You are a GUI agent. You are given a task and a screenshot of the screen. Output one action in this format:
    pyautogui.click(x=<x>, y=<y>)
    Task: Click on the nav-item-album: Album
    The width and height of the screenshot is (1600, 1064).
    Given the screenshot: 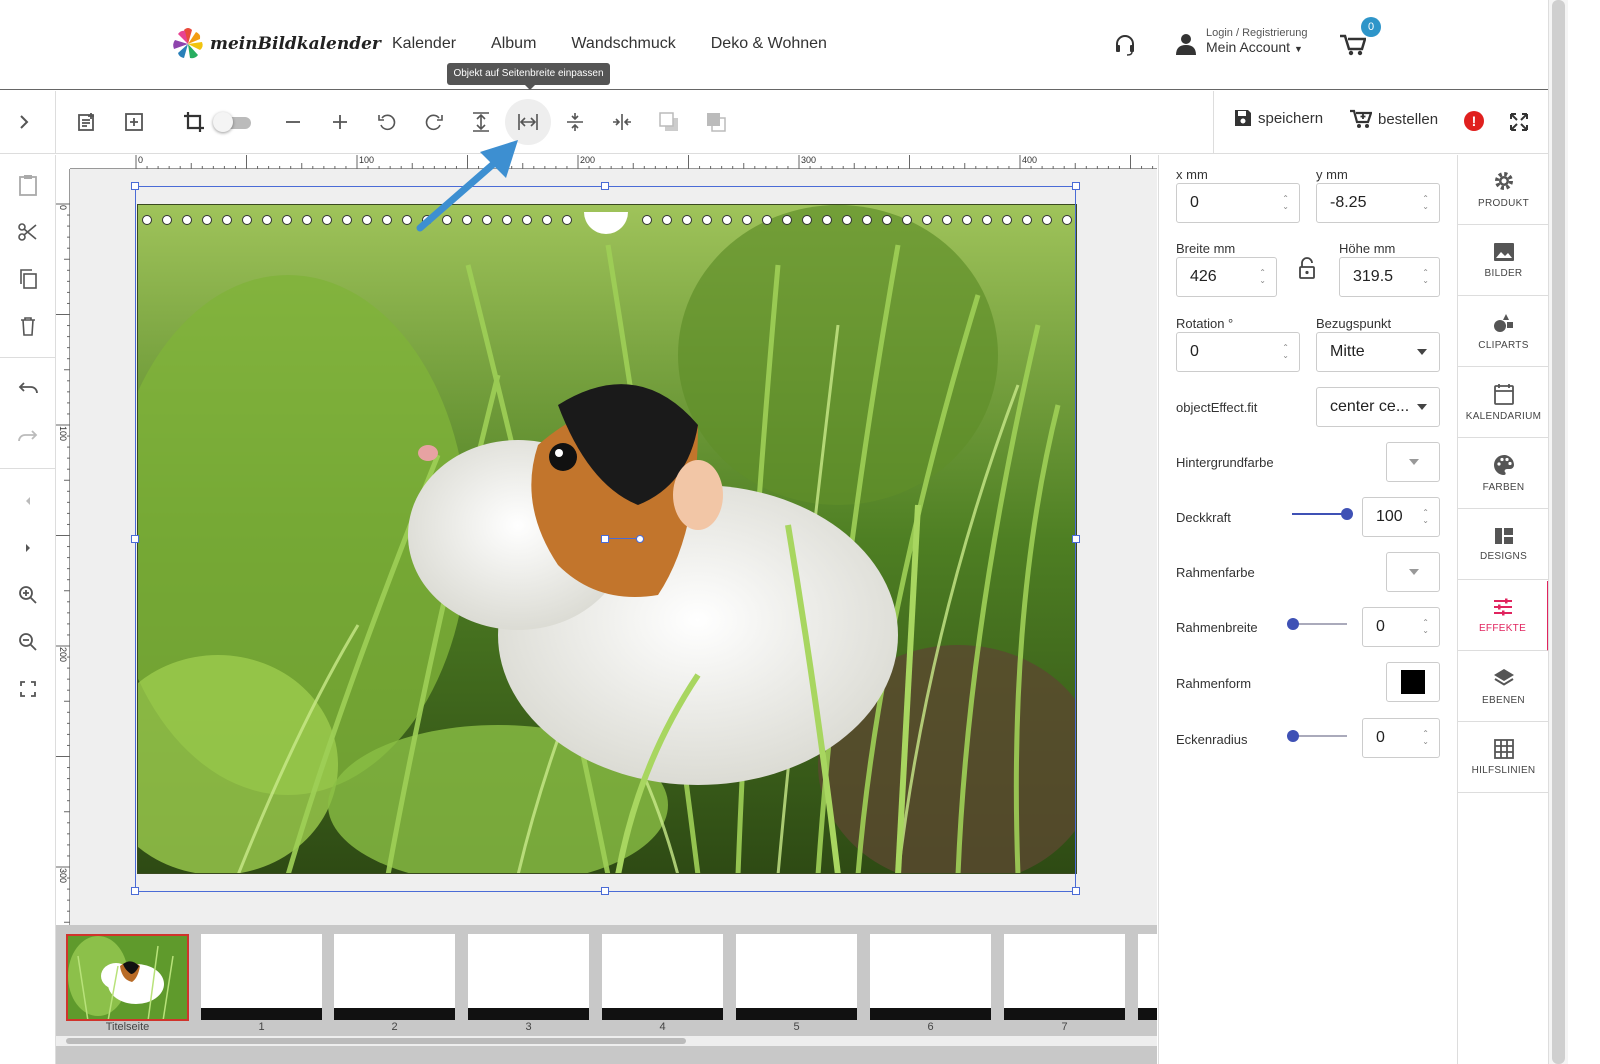 What is the action you would take?
    pyautogui.click(x=513, y=44)
    